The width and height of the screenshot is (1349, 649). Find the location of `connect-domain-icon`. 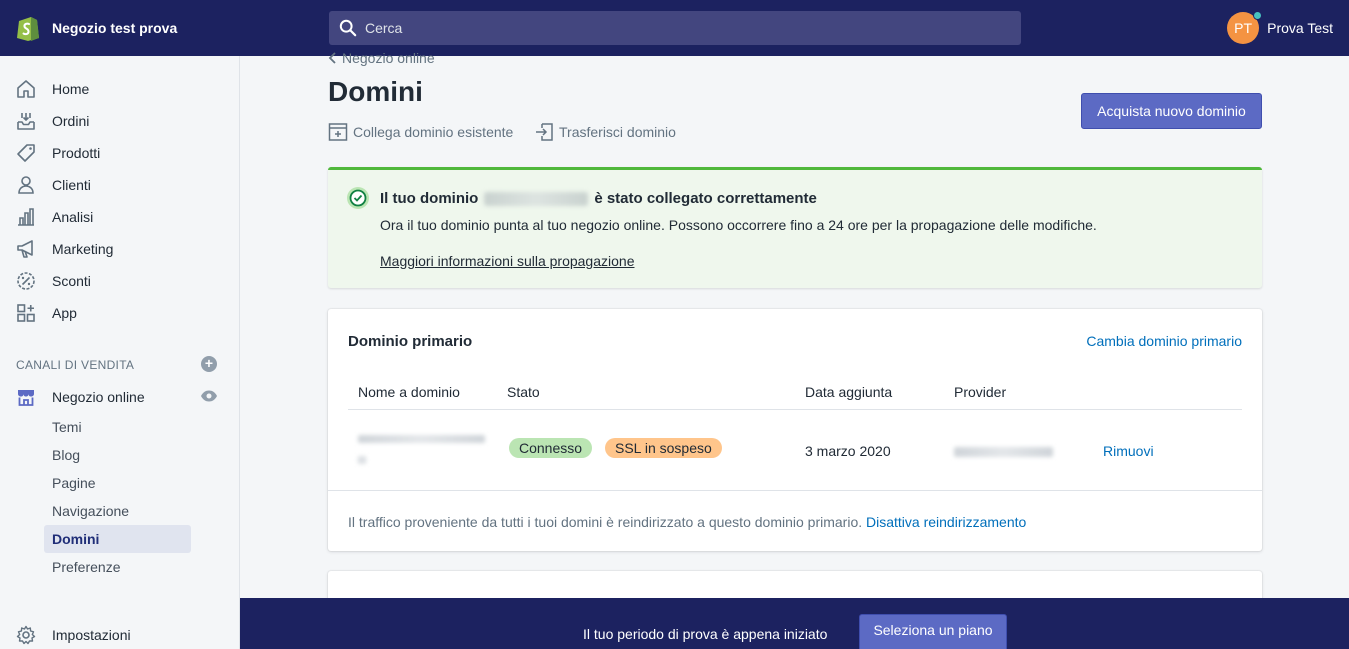

connect-domain-icon is located at coordinates (338, 132).